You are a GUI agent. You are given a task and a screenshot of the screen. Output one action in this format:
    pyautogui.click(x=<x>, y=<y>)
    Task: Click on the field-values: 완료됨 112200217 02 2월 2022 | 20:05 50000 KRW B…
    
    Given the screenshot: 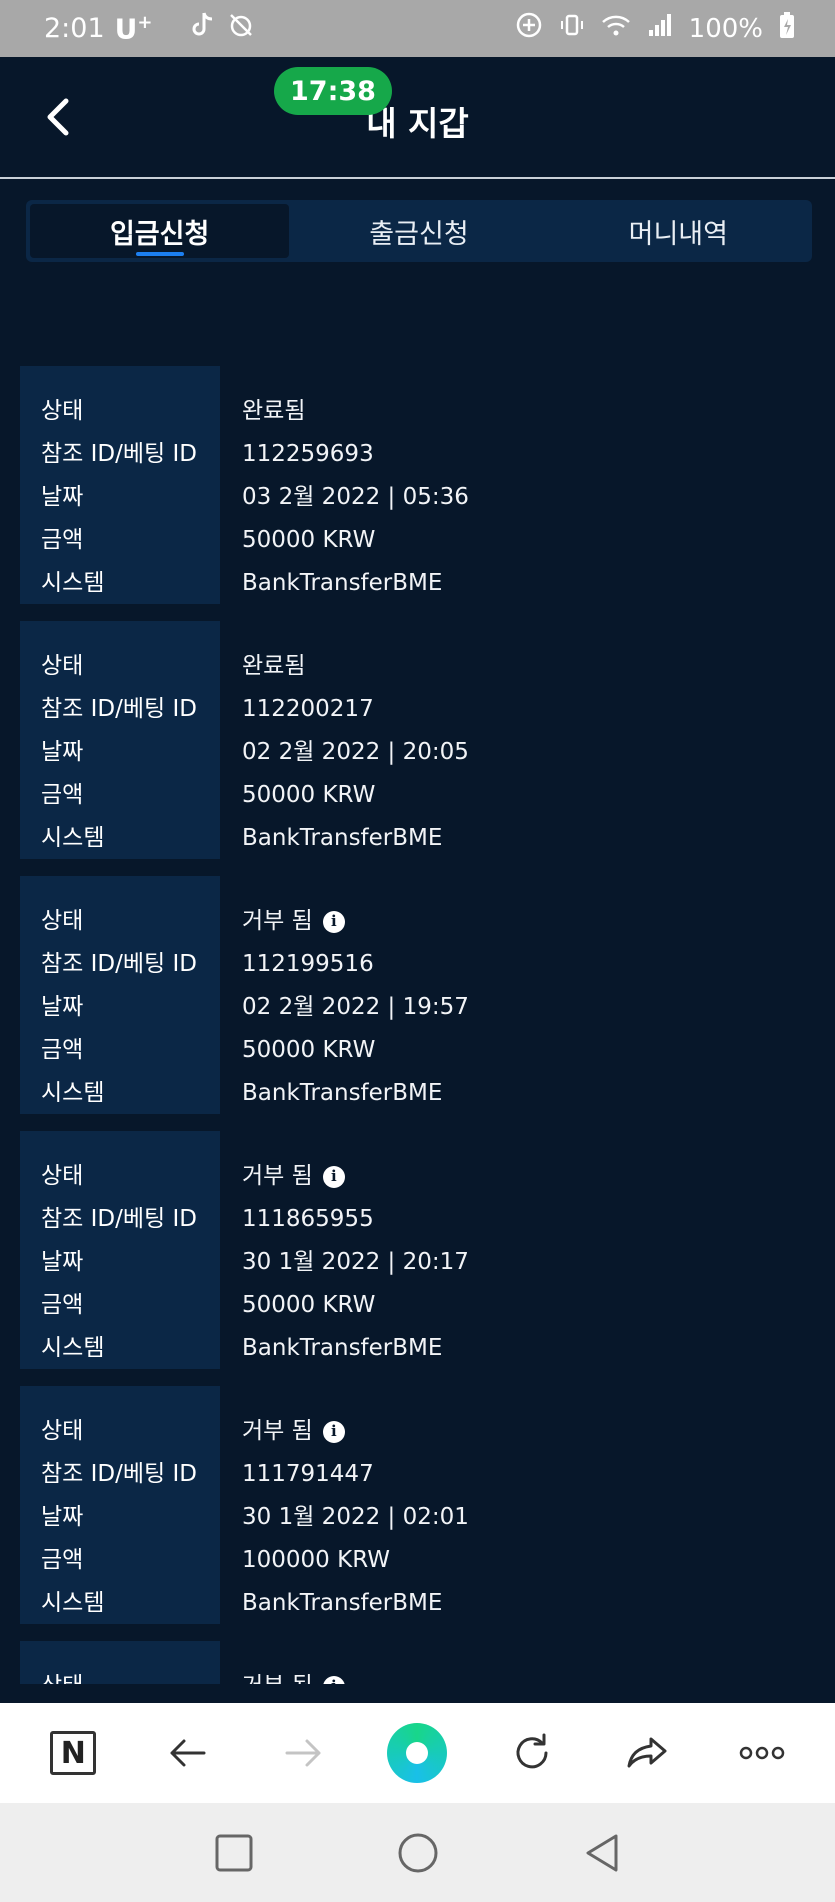 What is the action you would take?
    pyautogui.click(x=520, y=740)
    